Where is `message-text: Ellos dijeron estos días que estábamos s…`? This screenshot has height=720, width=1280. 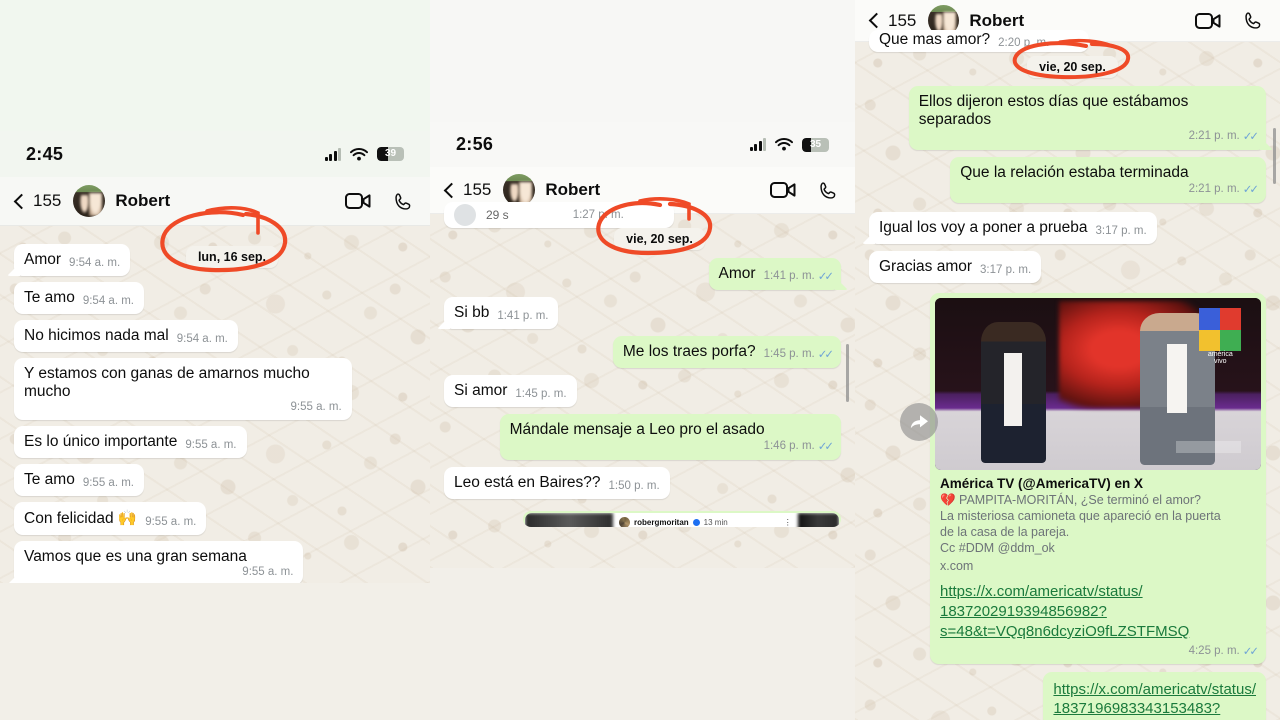 message-text: Ellos dijeron estos días que estábamos s… is located at coordinates (1053, 110).